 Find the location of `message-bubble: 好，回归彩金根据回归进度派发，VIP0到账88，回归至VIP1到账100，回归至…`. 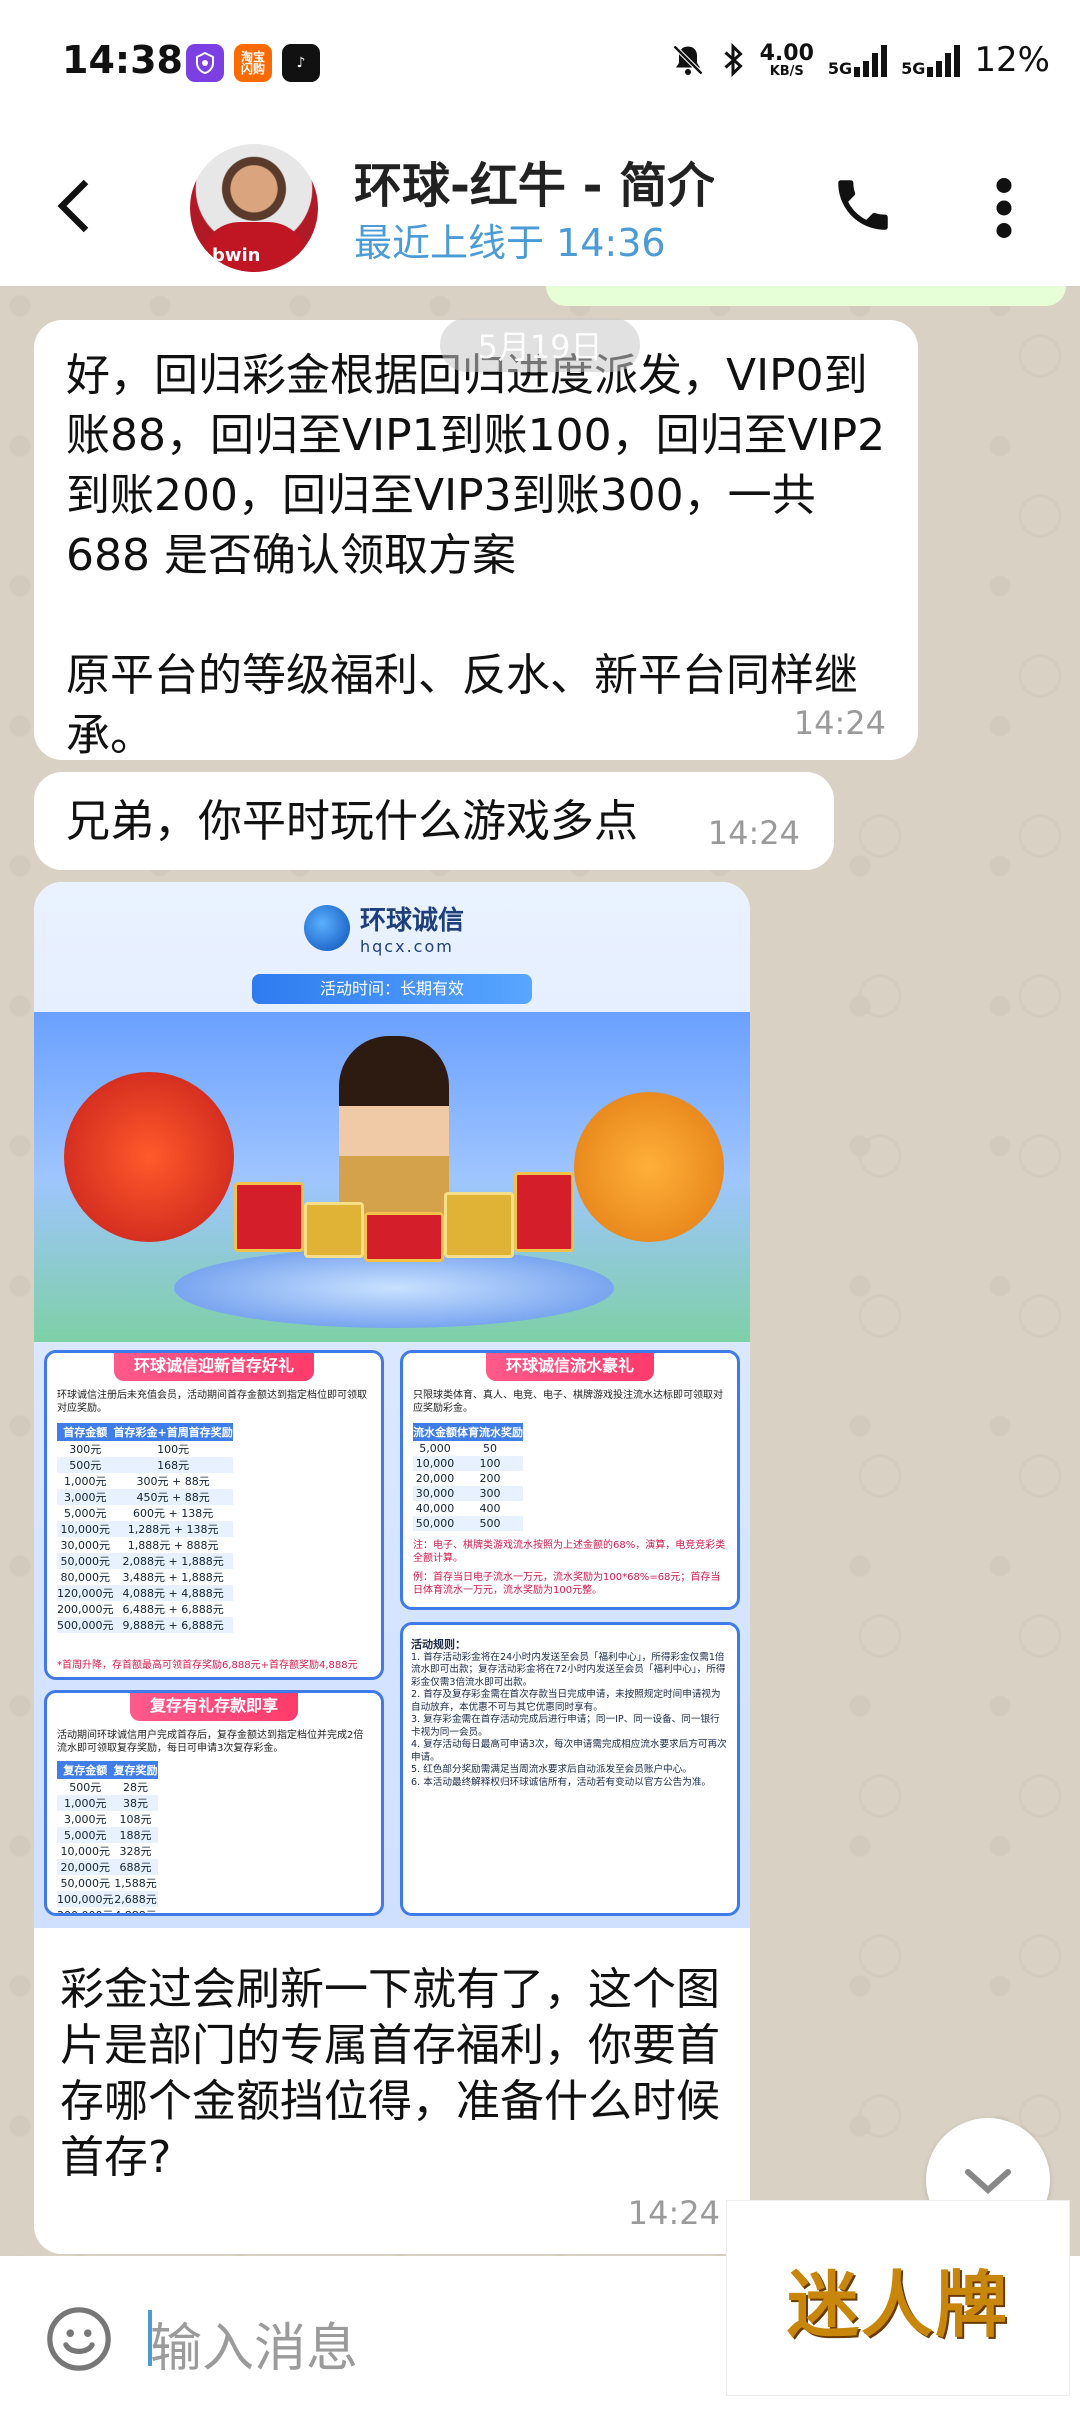

message-bubble: 好，回归彩金根据回归进度派发，VIP0到账88，回归至VIP1到账100，回归至… is located at coordinates (476, 540).